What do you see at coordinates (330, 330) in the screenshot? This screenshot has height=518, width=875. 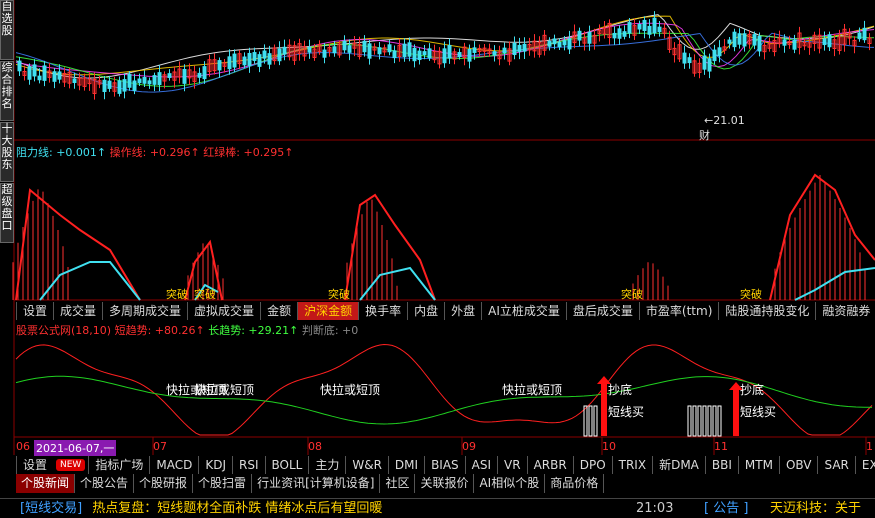 I see `legend-bottom-judge: 判断底: +0` at bounding box center [330, 330].